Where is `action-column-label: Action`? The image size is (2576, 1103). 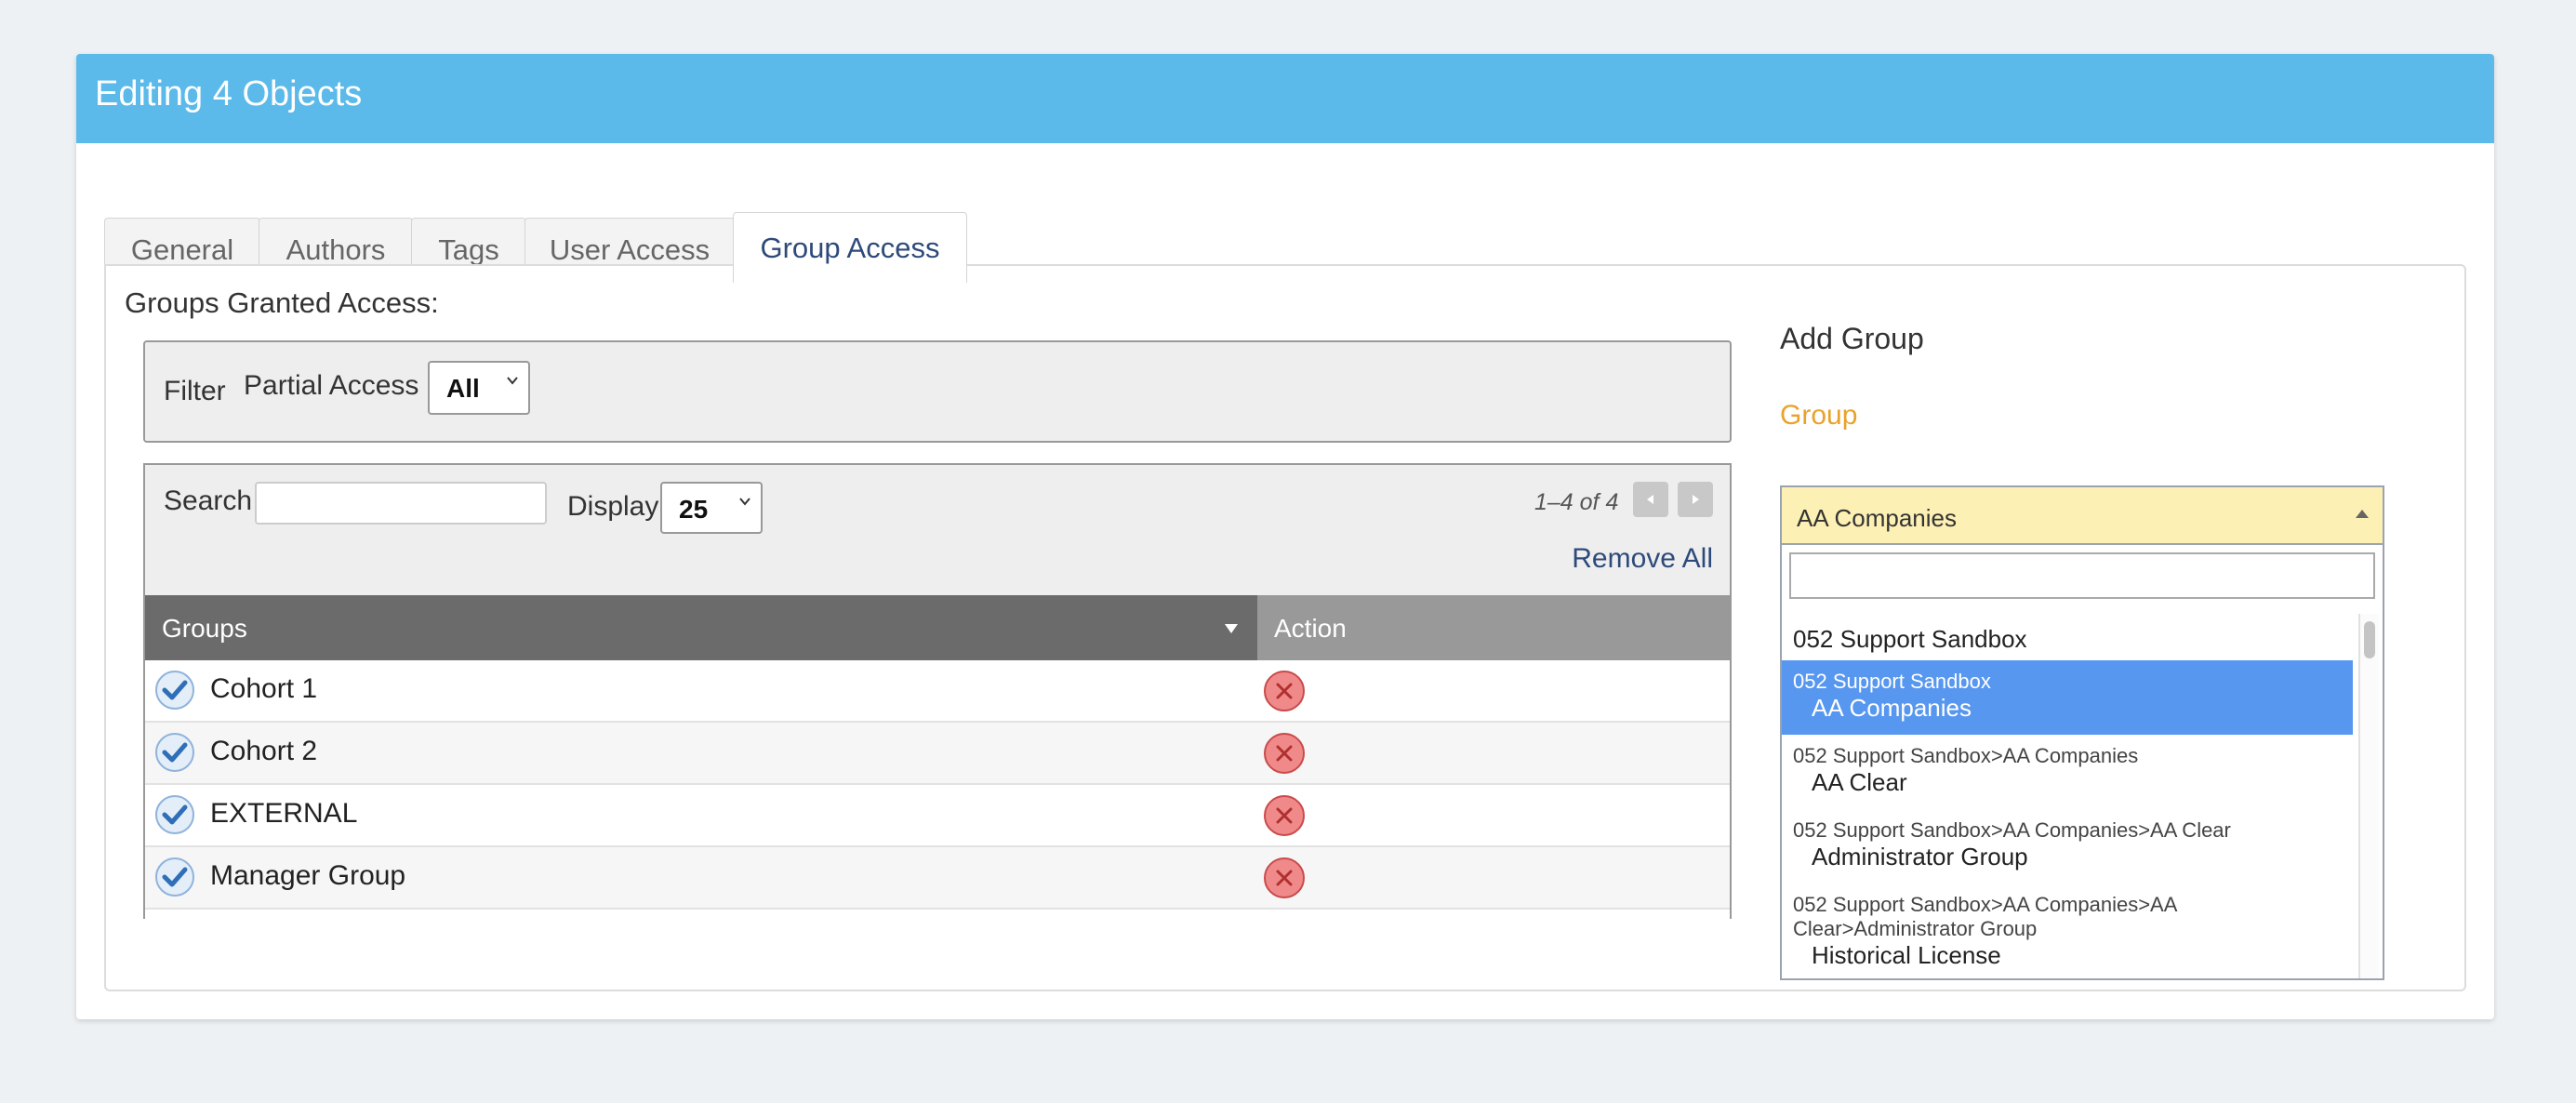 action-column-label: Action is located at coordinates (1310, 628).